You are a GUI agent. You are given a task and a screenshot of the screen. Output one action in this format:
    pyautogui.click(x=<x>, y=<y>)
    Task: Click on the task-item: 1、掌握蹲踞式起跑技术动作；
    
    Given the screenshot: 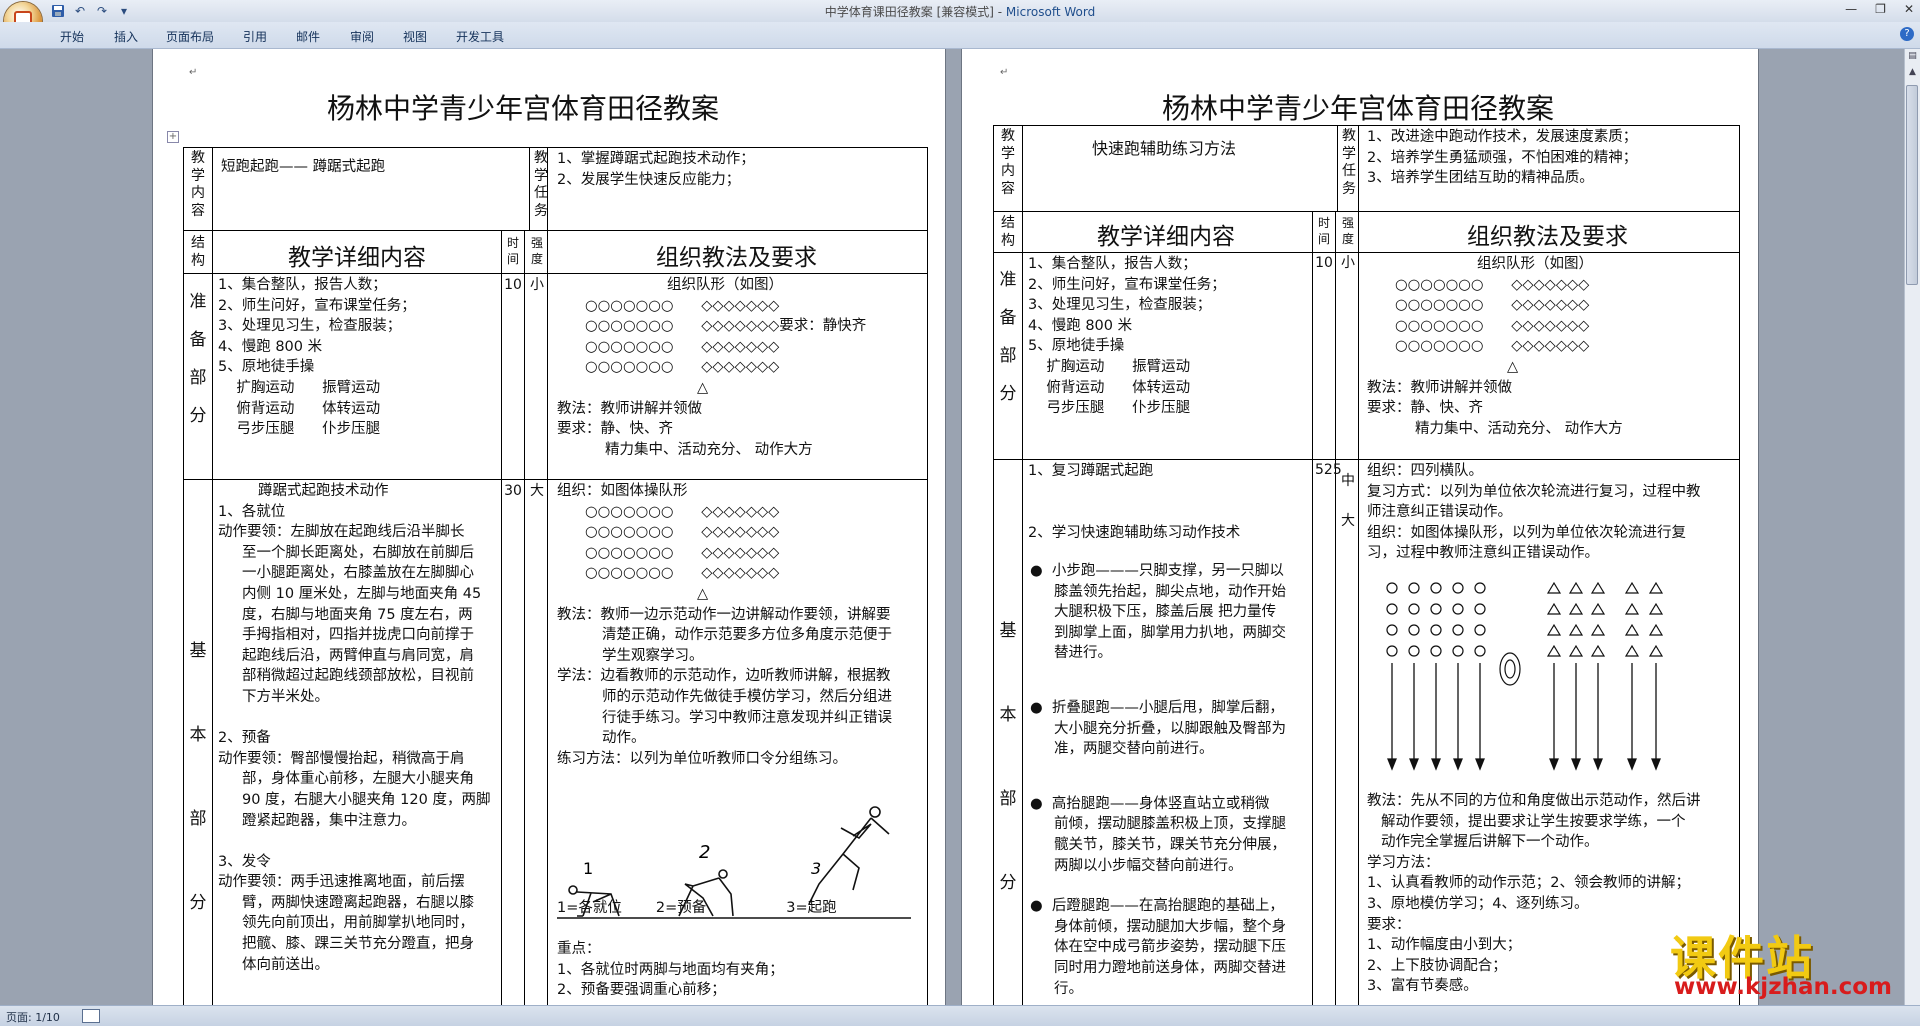 What is the action you would take?
    pyautogui.click(x=656, y=159)
    